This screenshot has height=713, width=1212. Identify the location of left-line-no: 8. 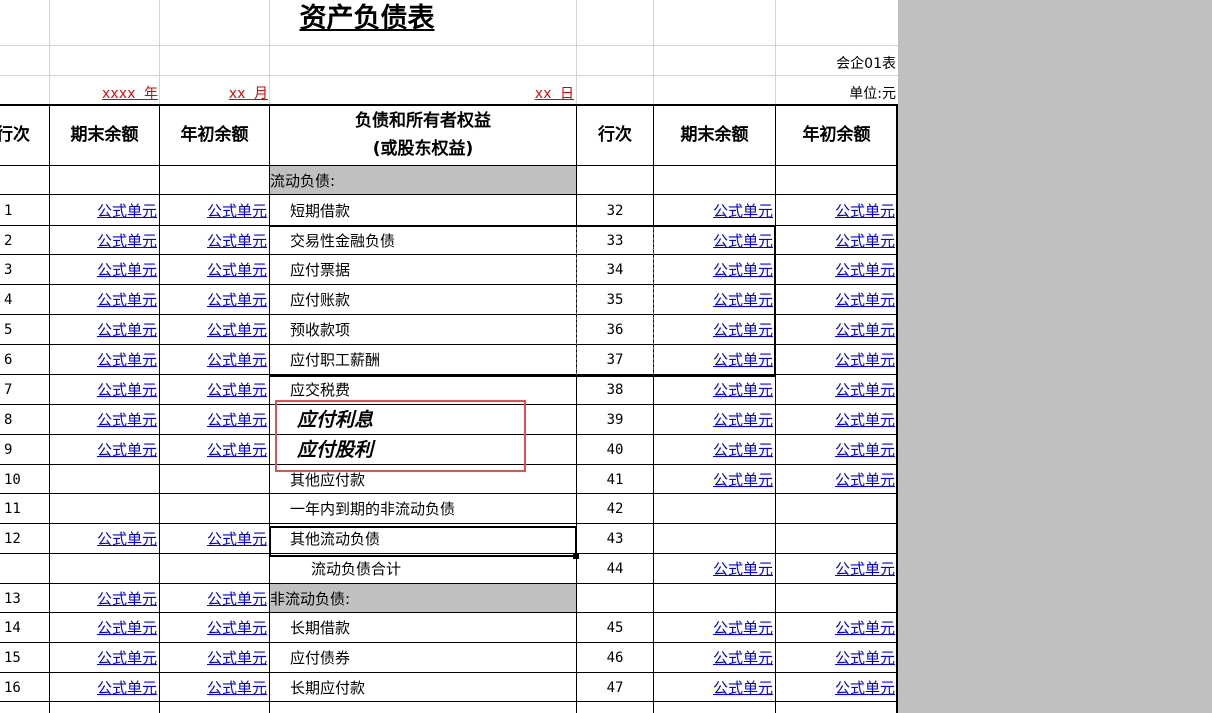
(8, 420).